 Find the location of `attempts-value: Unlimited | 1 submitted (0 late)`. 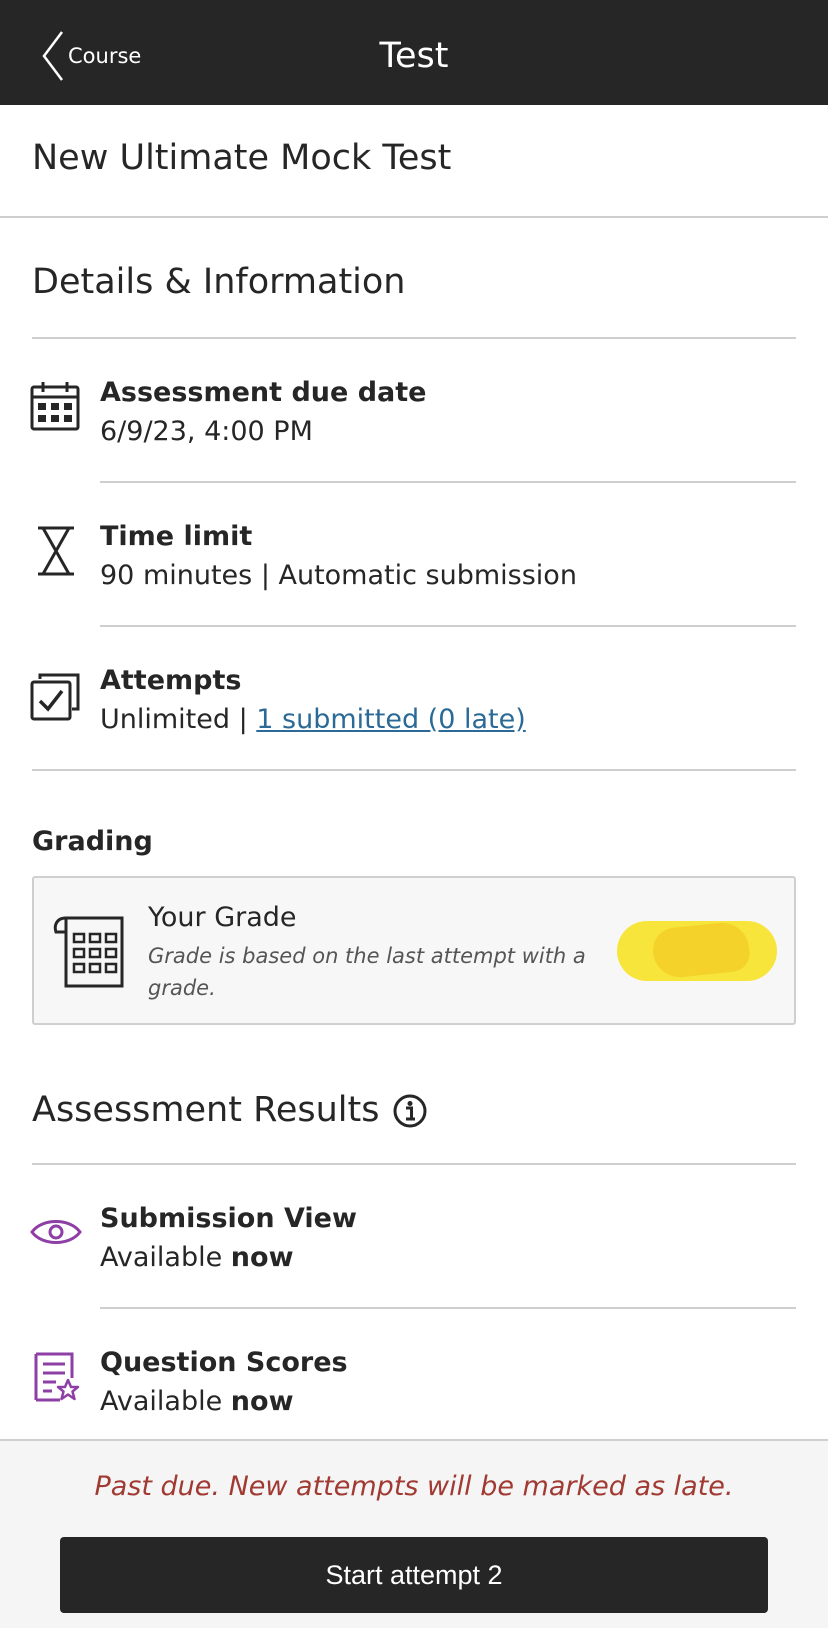

attempts-value: Unlimited | 1 submitted (0 late) is located at coordinates (313, 719).